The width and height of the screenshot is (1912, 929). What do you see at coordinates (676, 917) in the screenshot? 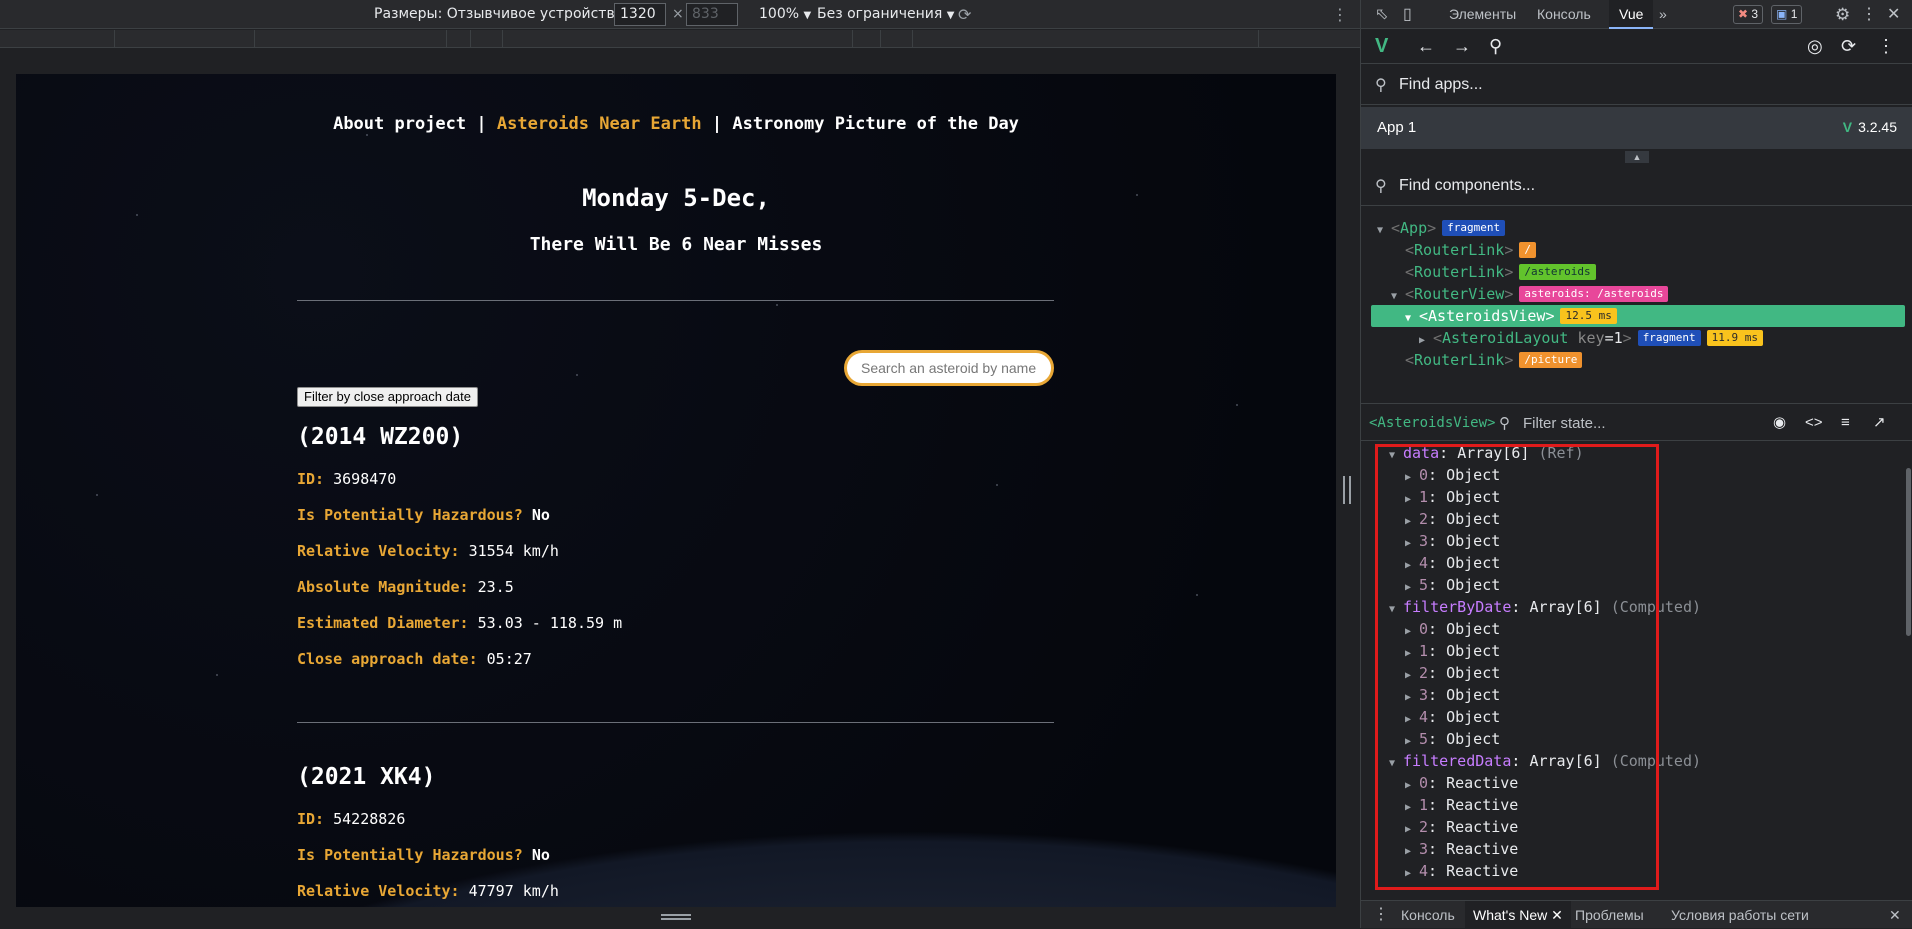
I see `height-resize-bar` at bounding box center [676, 917].